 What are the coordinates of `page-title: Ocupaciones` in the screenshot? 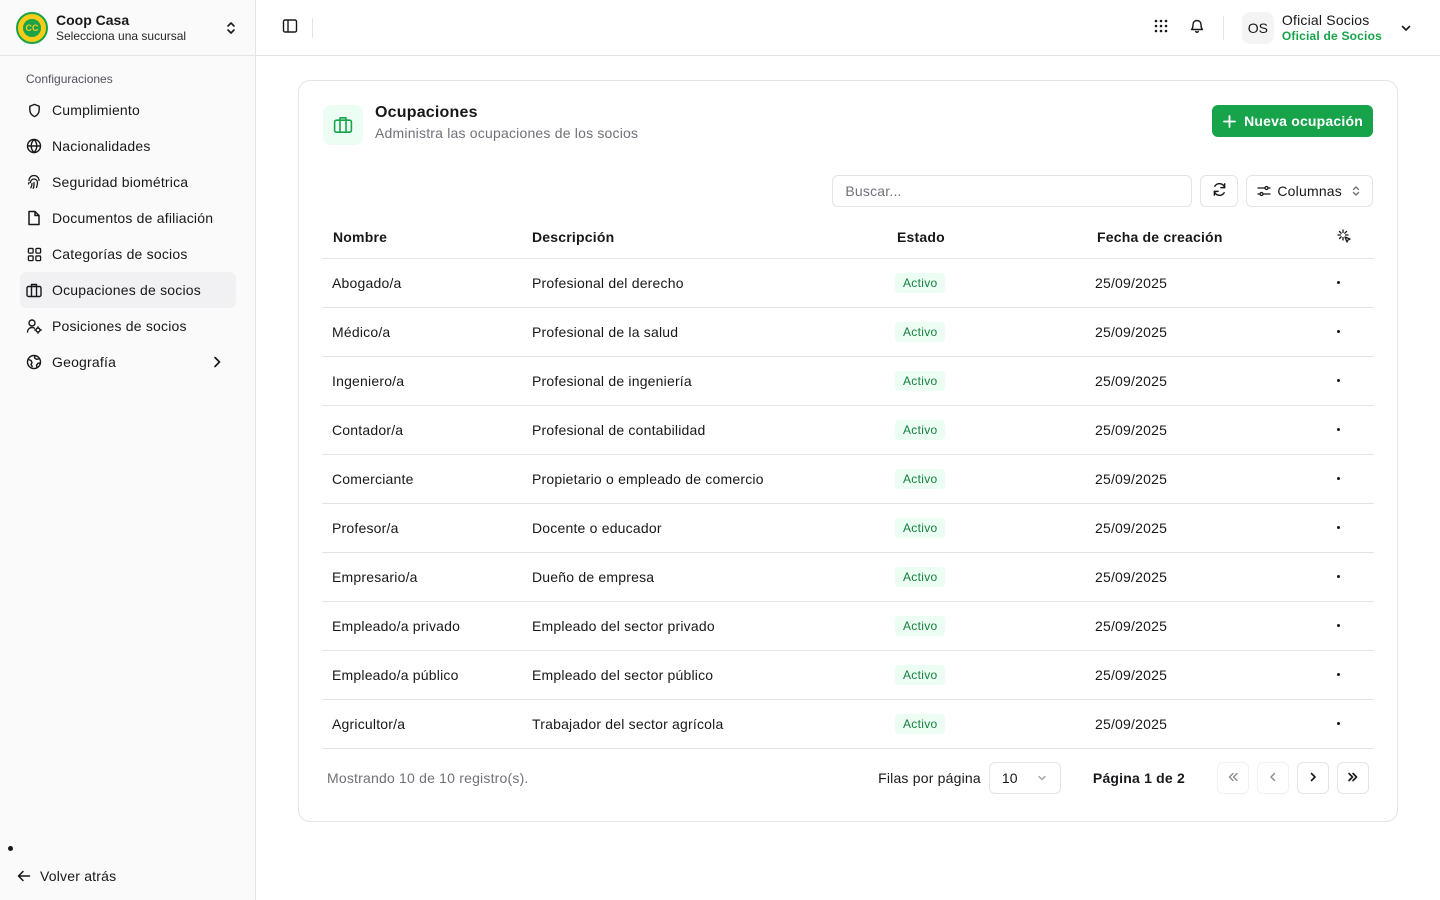 It's located at (426, 112).